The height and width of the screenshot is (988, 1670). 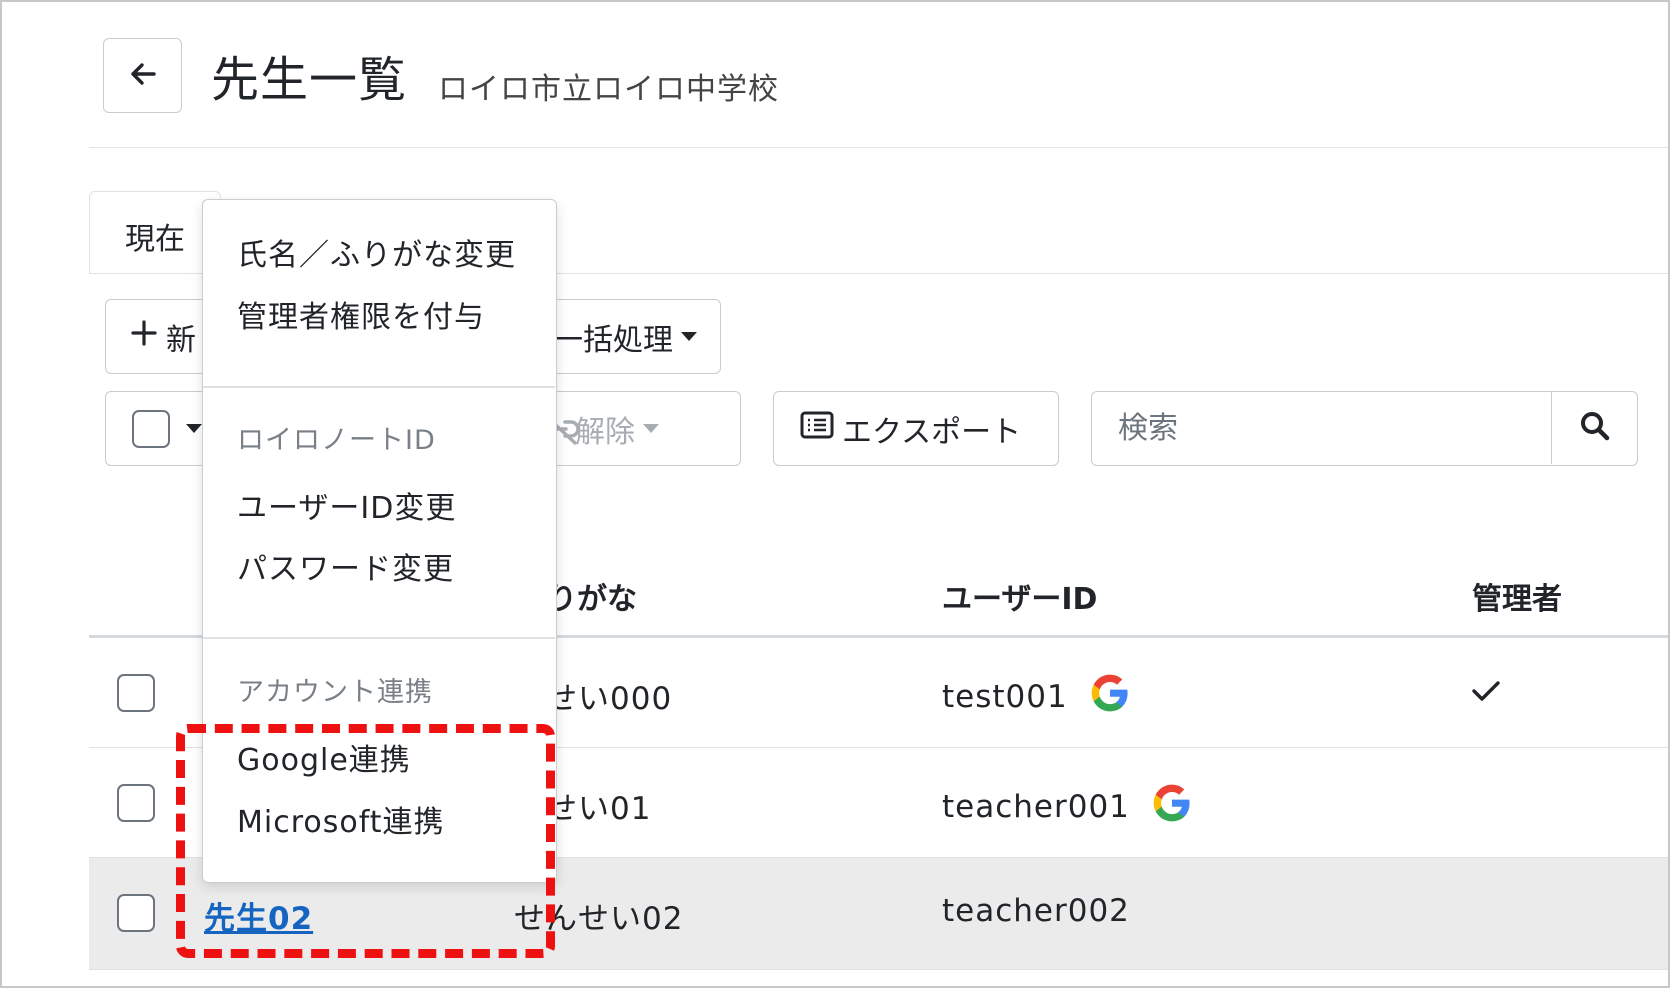 What do you see at coordinates (341, 819) in the screenshot?
I see `menu-item-microsoft-link: Microsoft連携` at bounding box center [341, 819].